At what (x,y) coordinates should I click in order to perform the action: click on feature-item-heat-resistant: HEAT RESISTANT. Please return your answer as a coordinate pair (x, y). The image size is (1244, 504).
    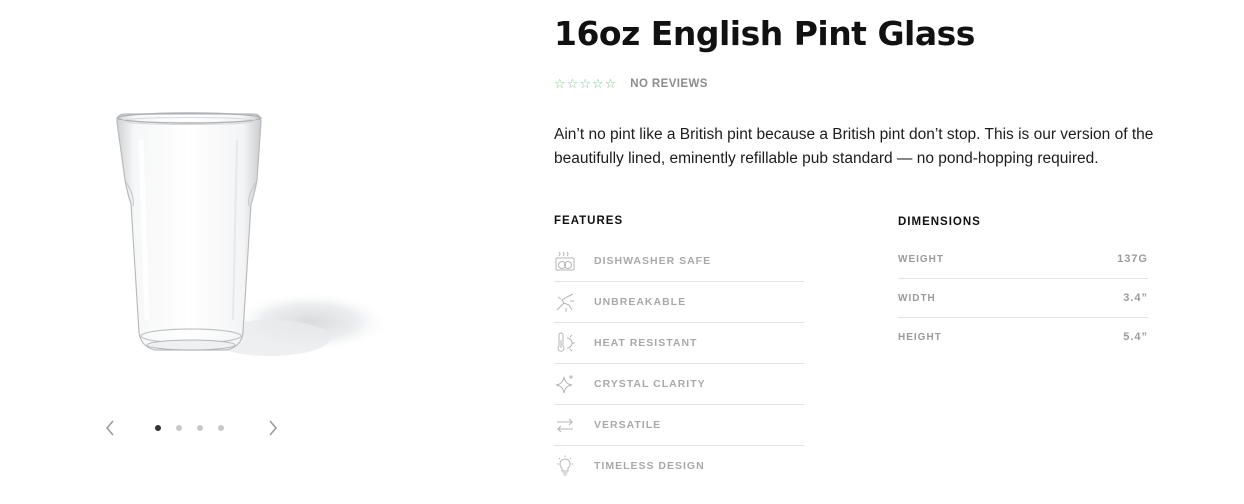
    Looking at the image, I should click on (679, 343).